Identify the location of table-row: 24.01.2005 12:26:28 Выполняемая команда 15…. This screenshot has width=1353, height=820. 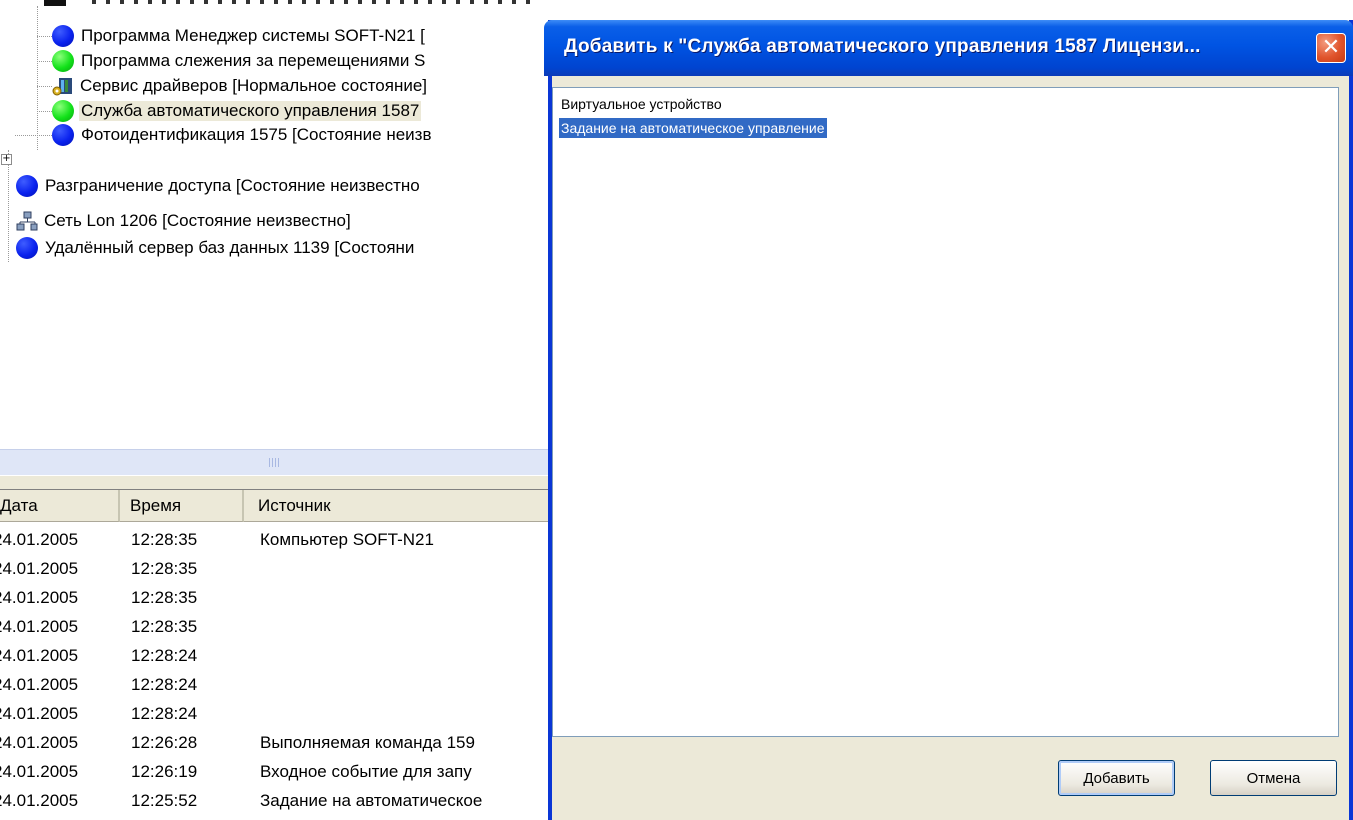
(280, 744).